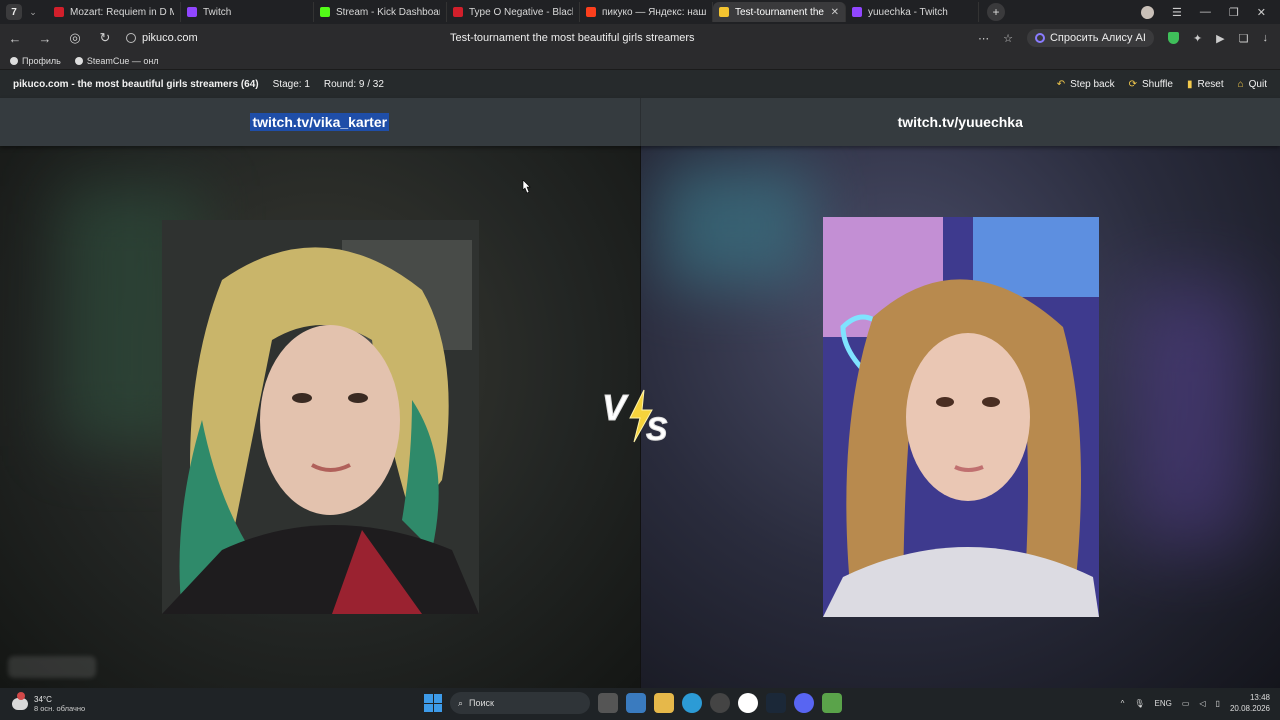  What do you see at coordinates (75, 38) in the screenshot?
I see `protect-icon: ◎` at bounding box center [75, 38].